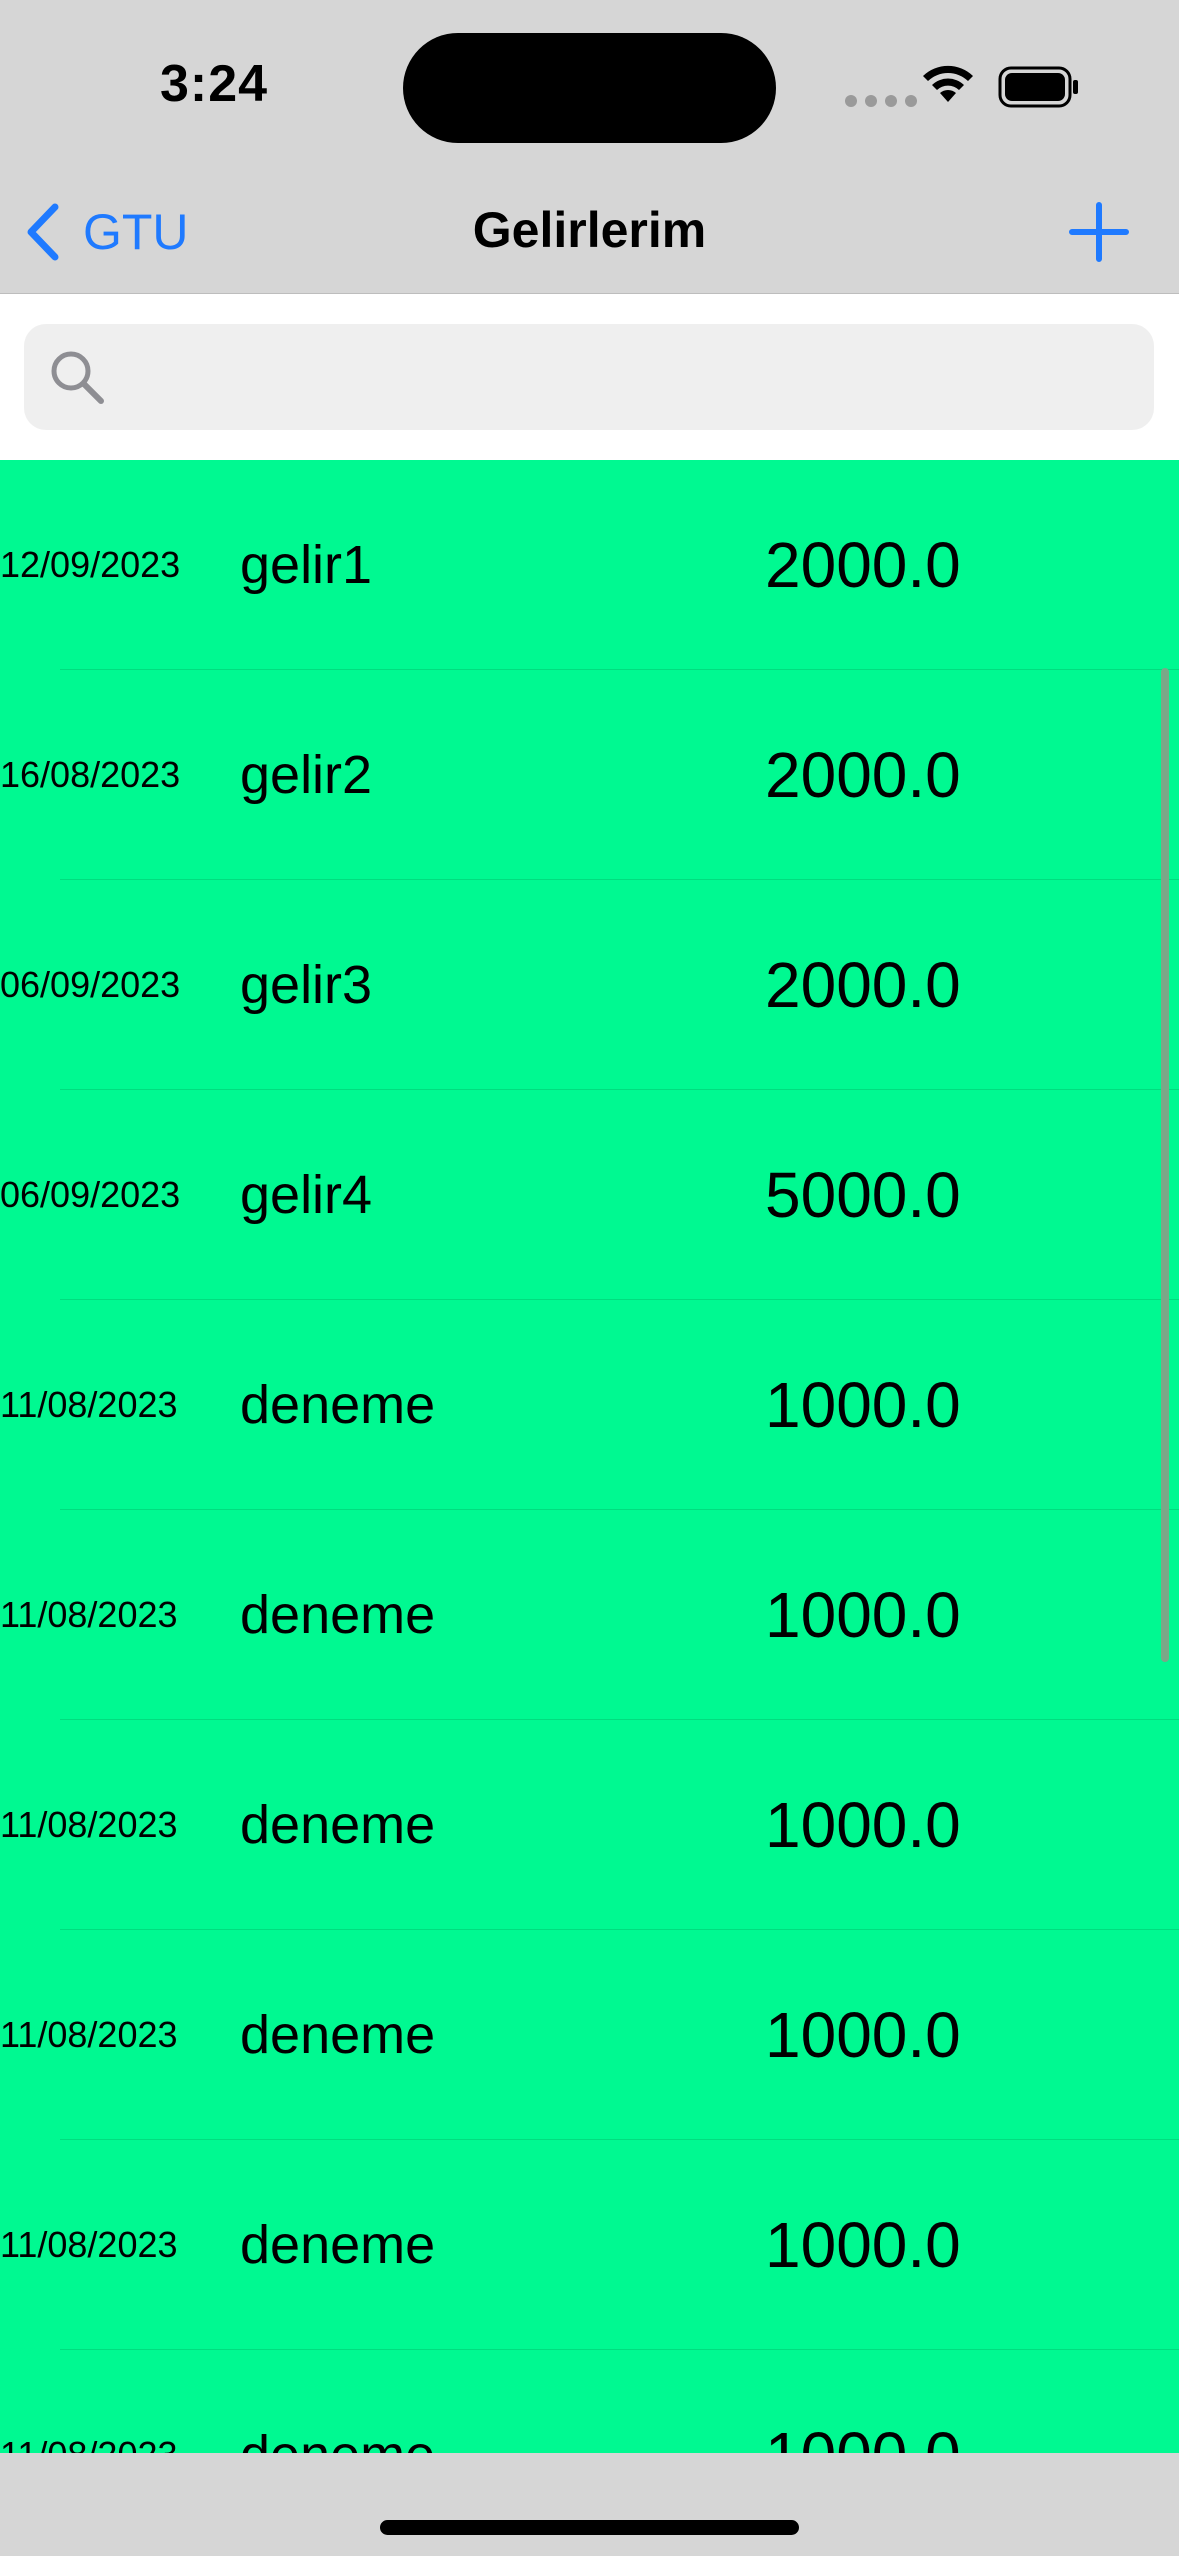 This screenshot has width=1179, height=2556. What do you see at coordinates (589, 2527) in the screenshot?
I see `home-indicator` at bounding box center [589, 2527].